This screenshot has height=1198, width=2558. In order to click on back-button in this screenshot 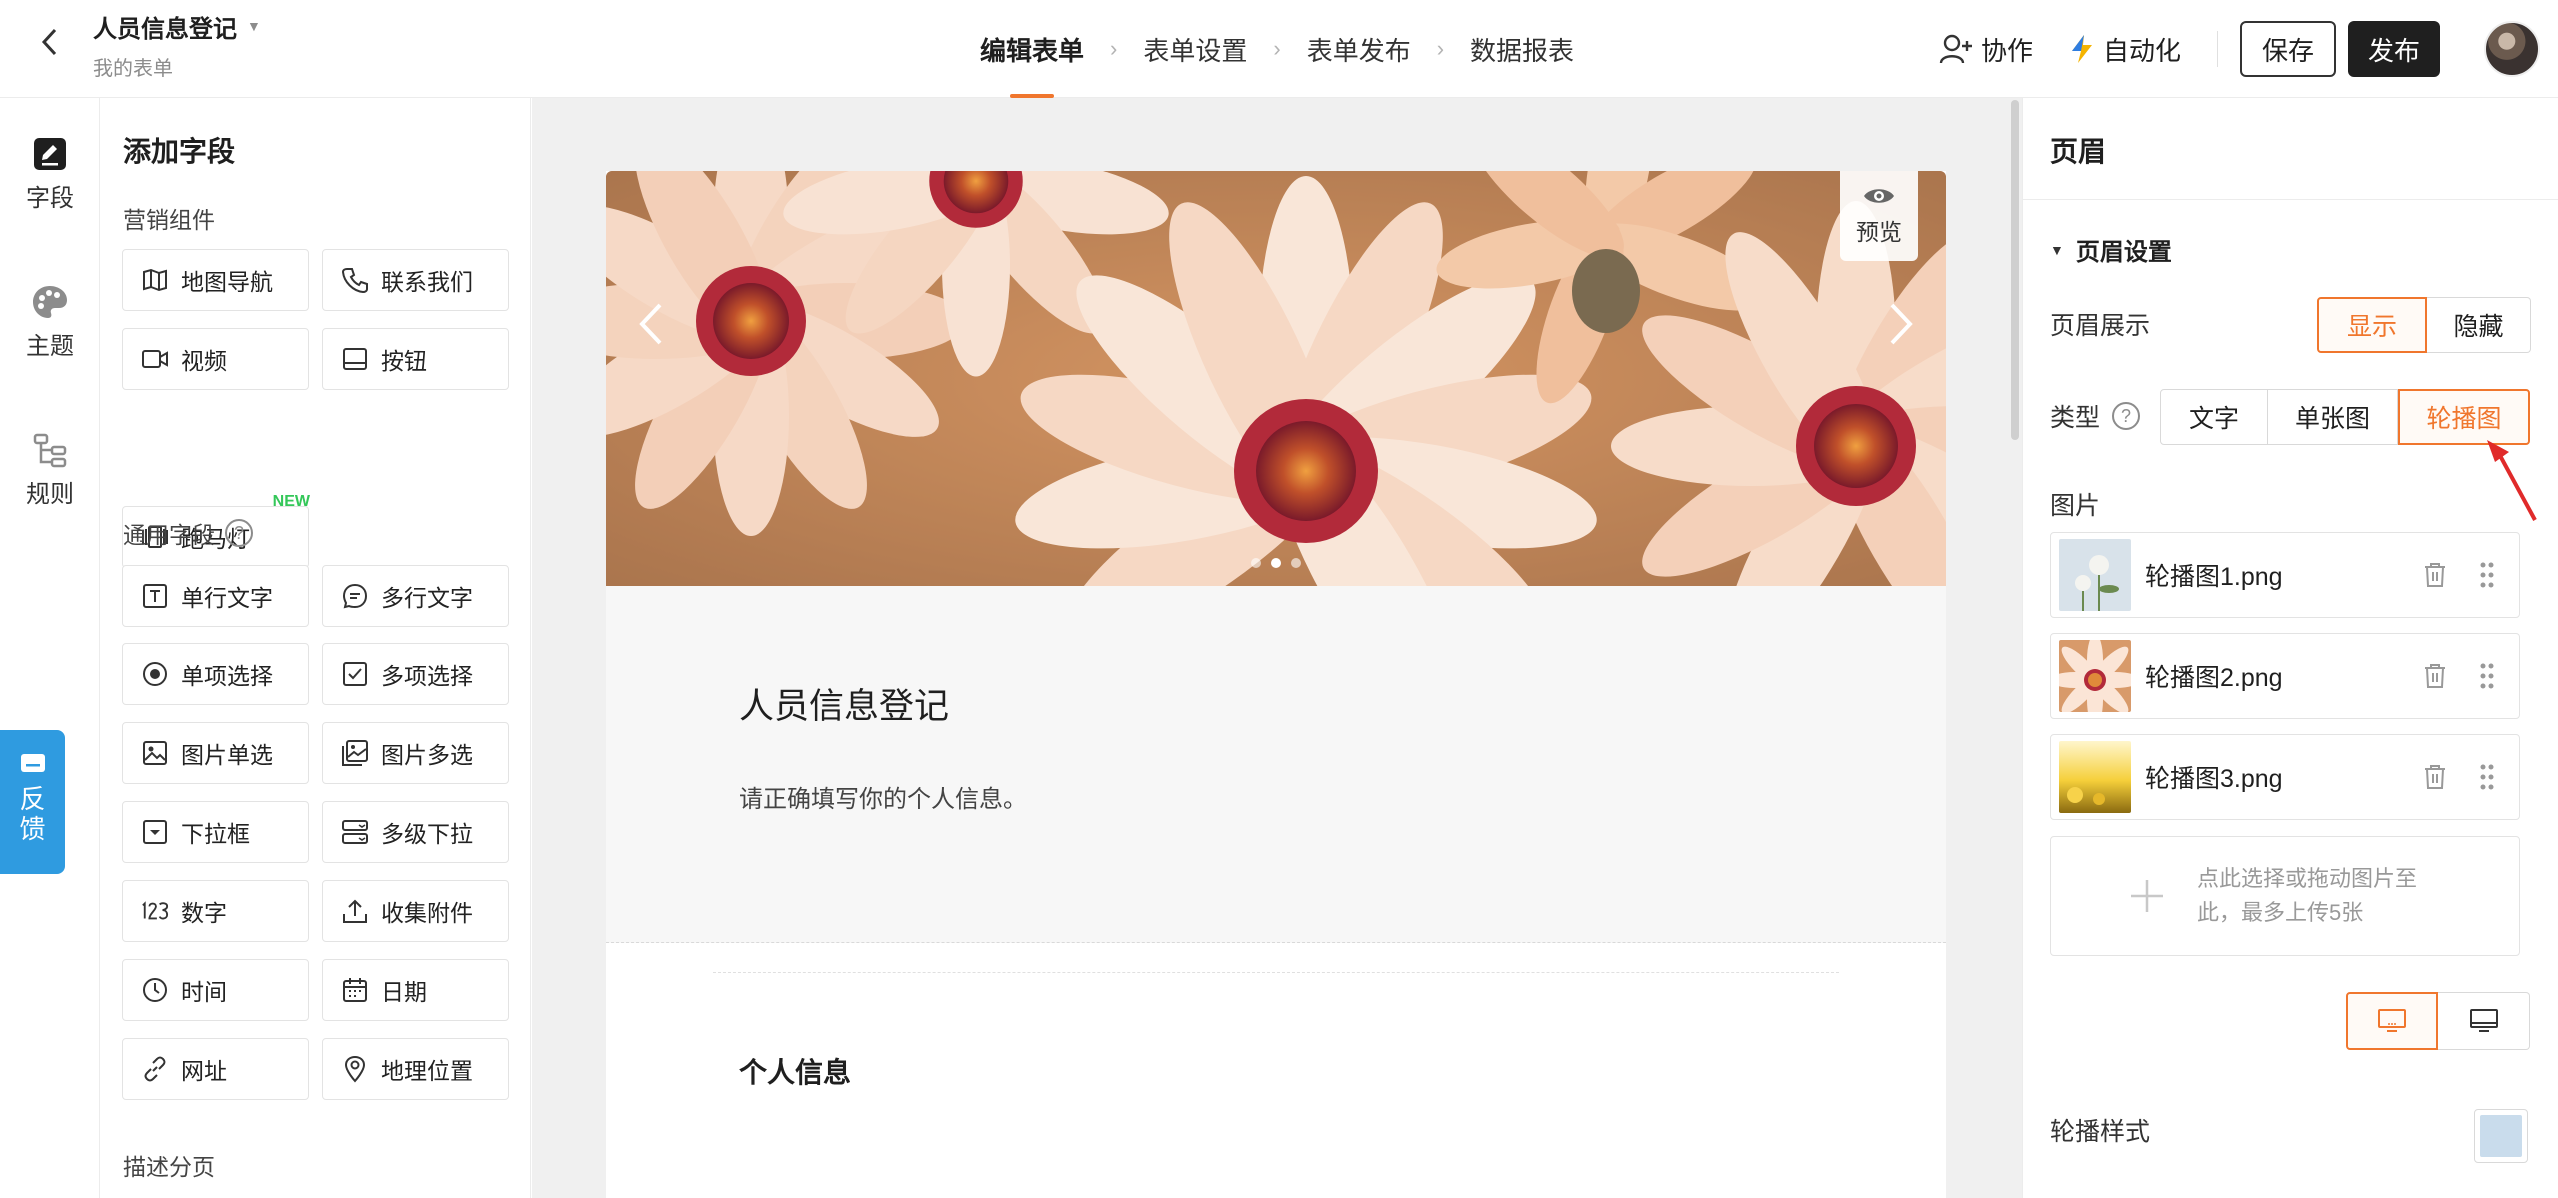, I will do `click(50, 42)`.